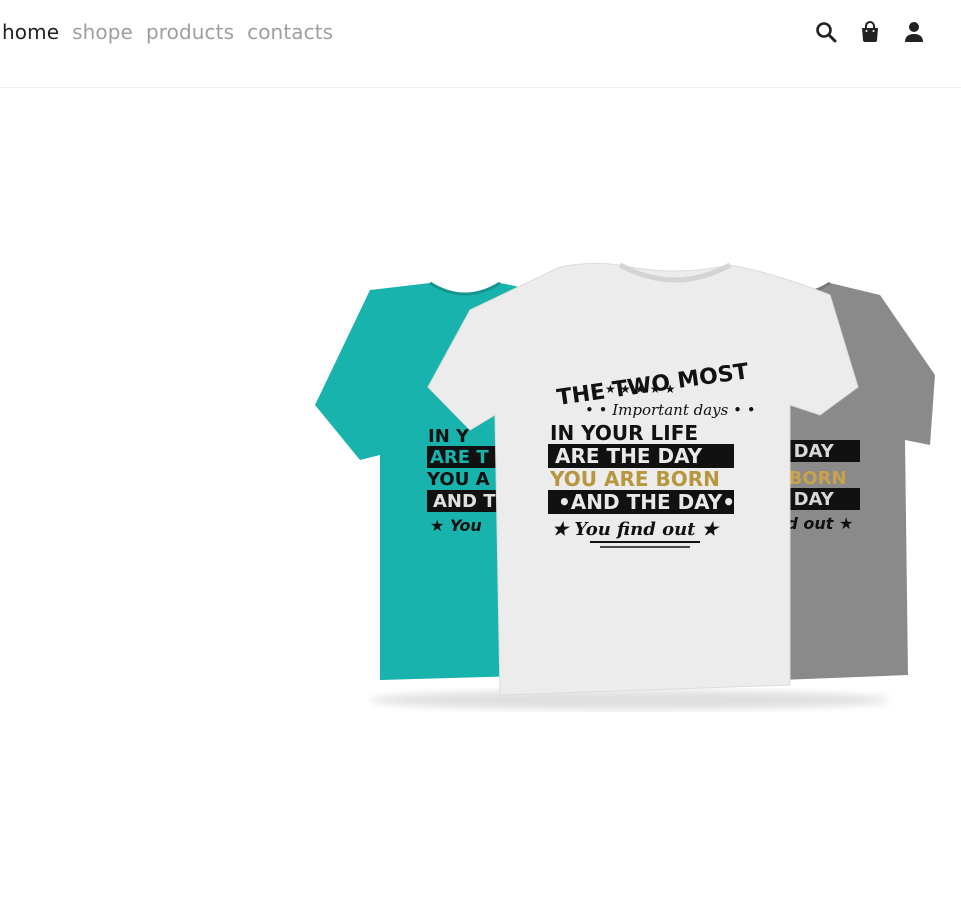 The width and height of the screenshot is (961, 912). What do you see at coordinates (480, 44) in the screenshot?
I see `navbar: home shope products contacts` at bounding box center [480, 44].